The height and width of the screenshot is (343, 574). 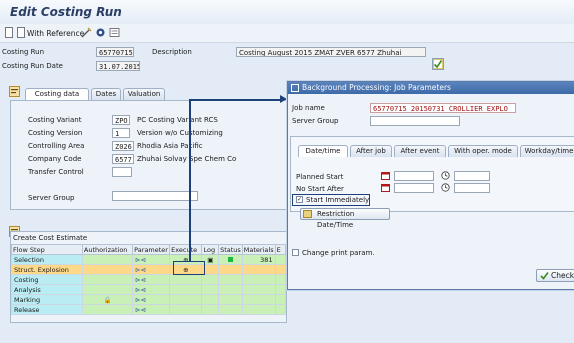 I want to click on tab-dates: Dates, so click(x=106, y=94).